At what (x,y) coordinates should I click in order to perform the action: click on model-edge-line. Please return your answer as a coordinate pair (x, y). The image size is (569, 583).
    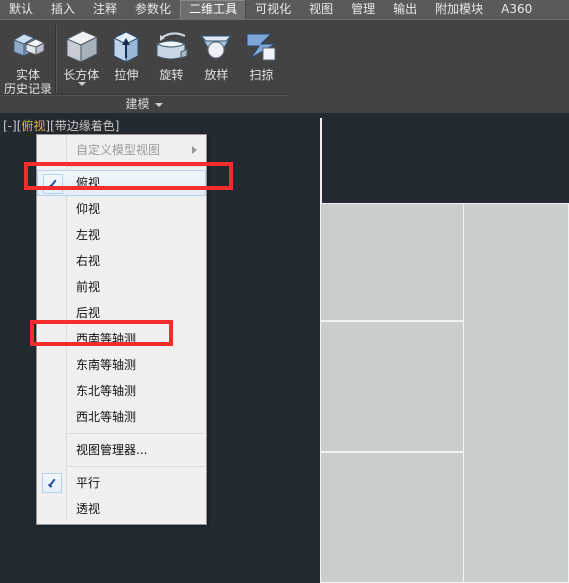
    Looking at the image, I should click on (321, 160).